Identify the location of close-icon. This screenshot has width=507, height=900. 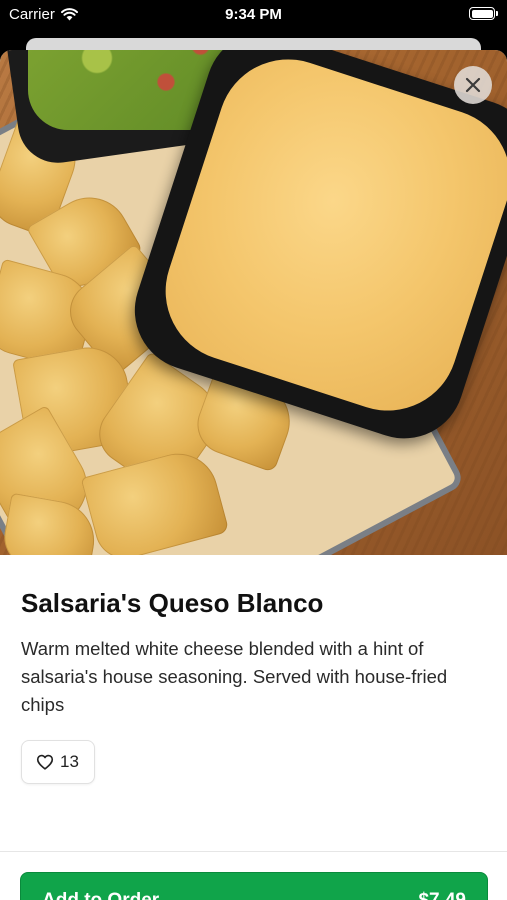
(473, 85).